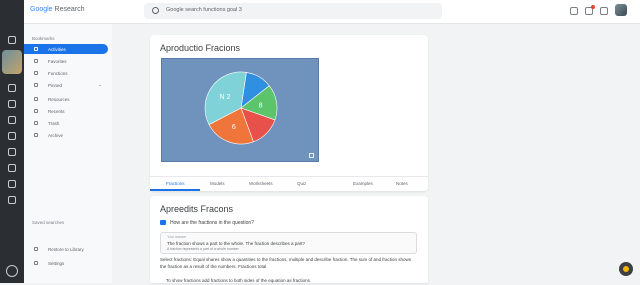 This screenshot has width=640, height=285. I want to click on sidebar-item-label: Recents, so click(56, 111).